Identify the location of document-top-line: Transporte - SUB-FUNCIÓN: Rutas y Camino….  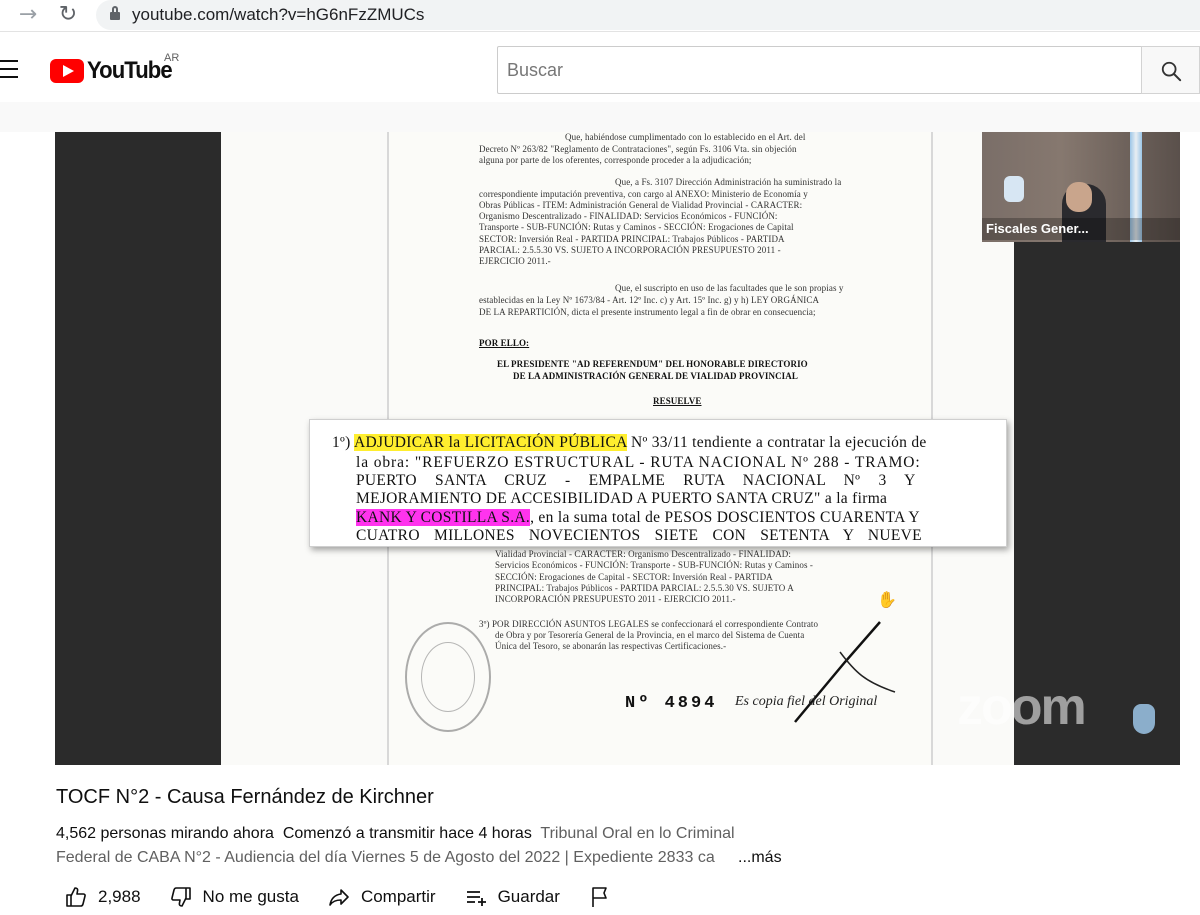
(636, 227).